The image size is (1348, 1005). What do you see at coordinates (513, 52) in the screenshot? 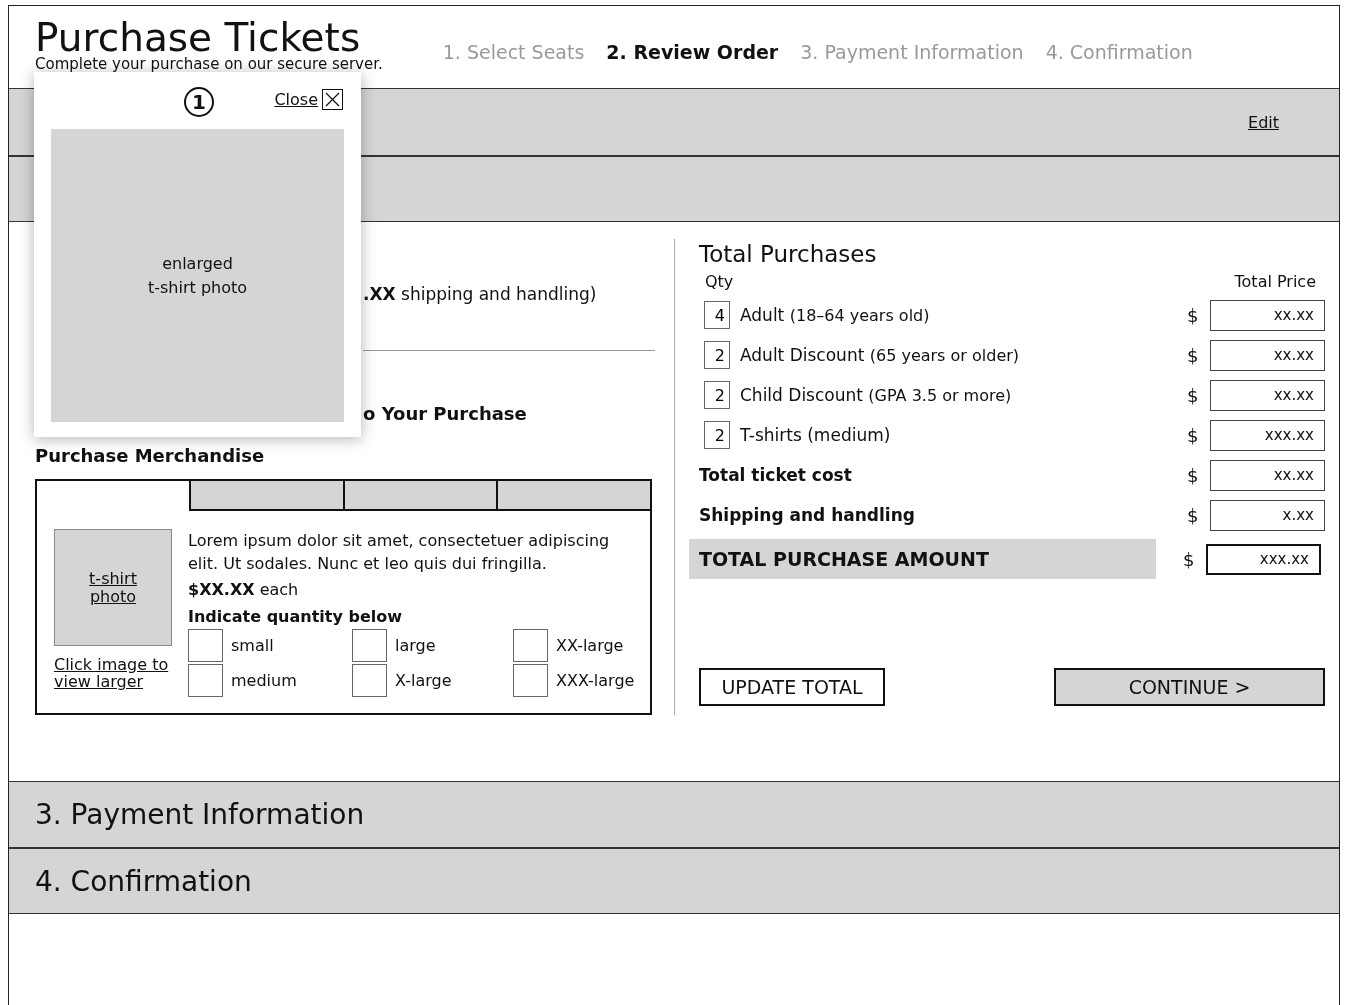
I see `step-label: 1. Select Seats` at bounding box center [513, 52].